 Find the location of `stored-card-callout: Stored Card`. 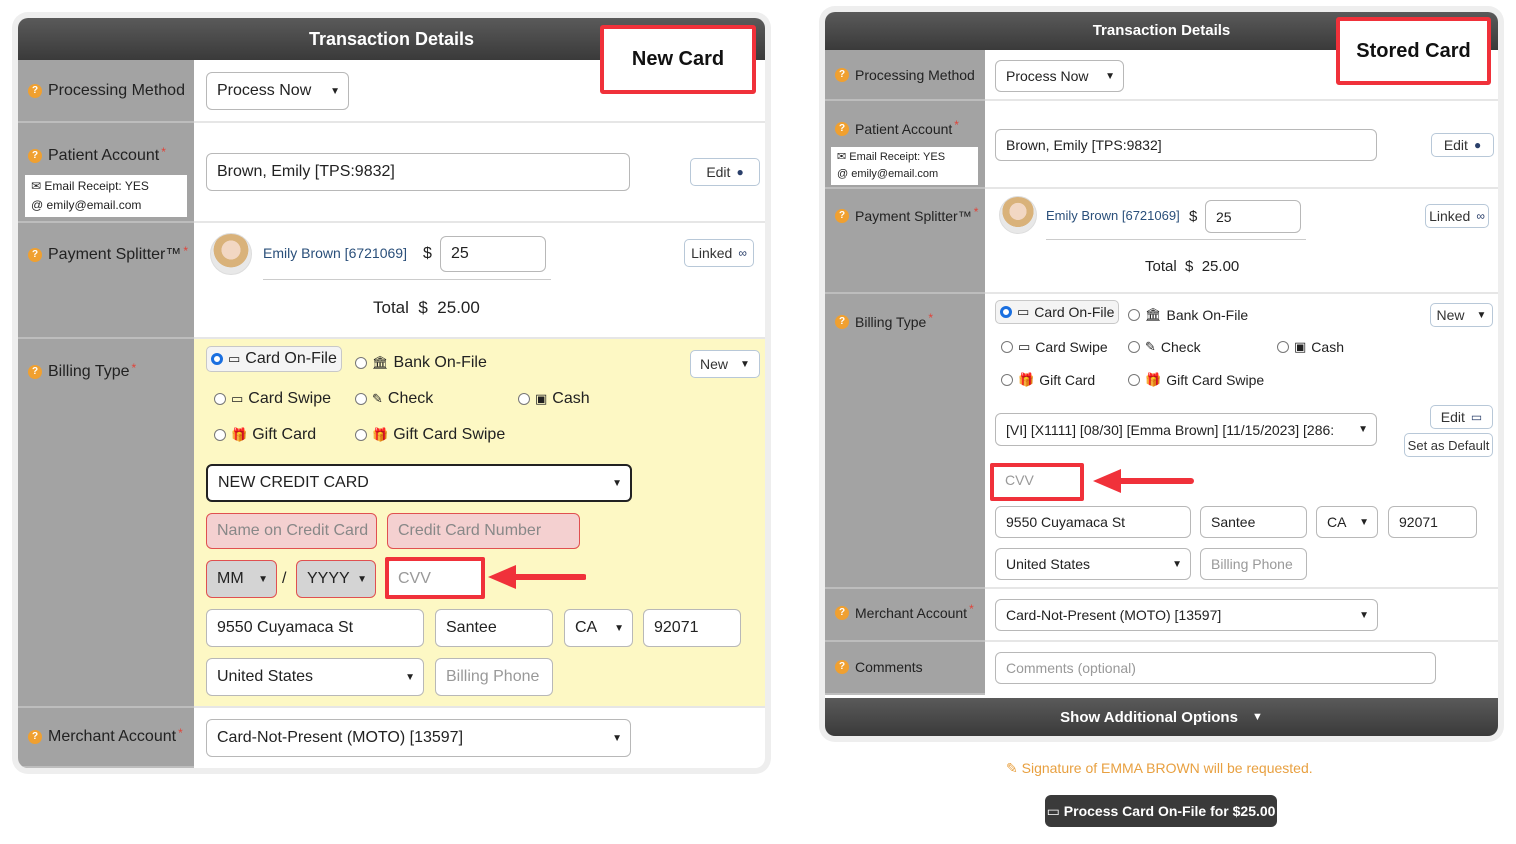

stored-card-callout: Stored Card is located at coordinates (1413, 51).